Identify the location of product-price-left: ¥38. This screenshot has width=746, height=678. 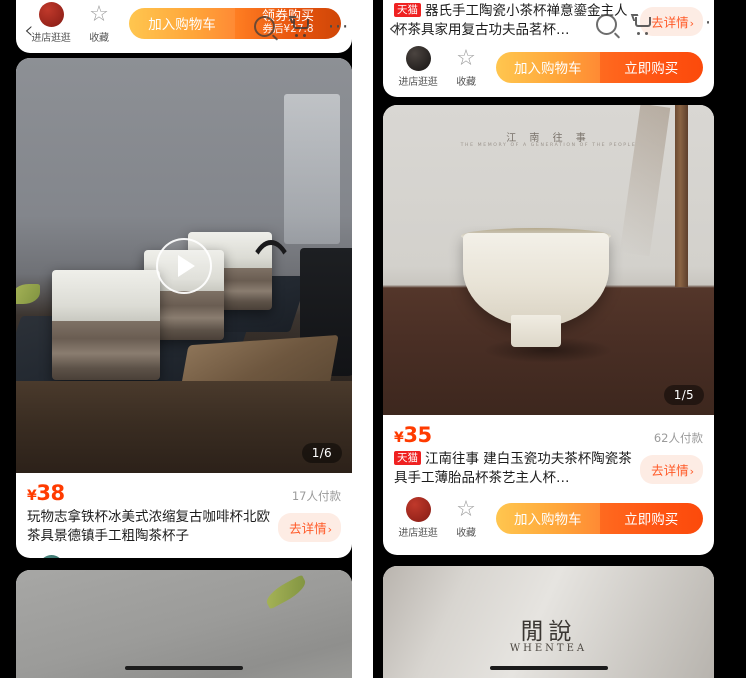
(46, 493).